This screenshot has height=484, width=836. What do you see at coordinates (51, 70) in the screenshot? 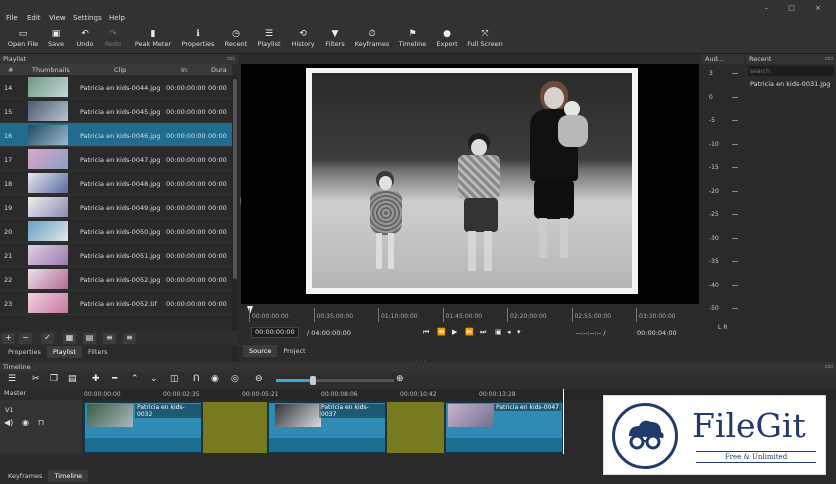
I see `col-thumbnails: Thumbnails` at bounding box center [51, 70].